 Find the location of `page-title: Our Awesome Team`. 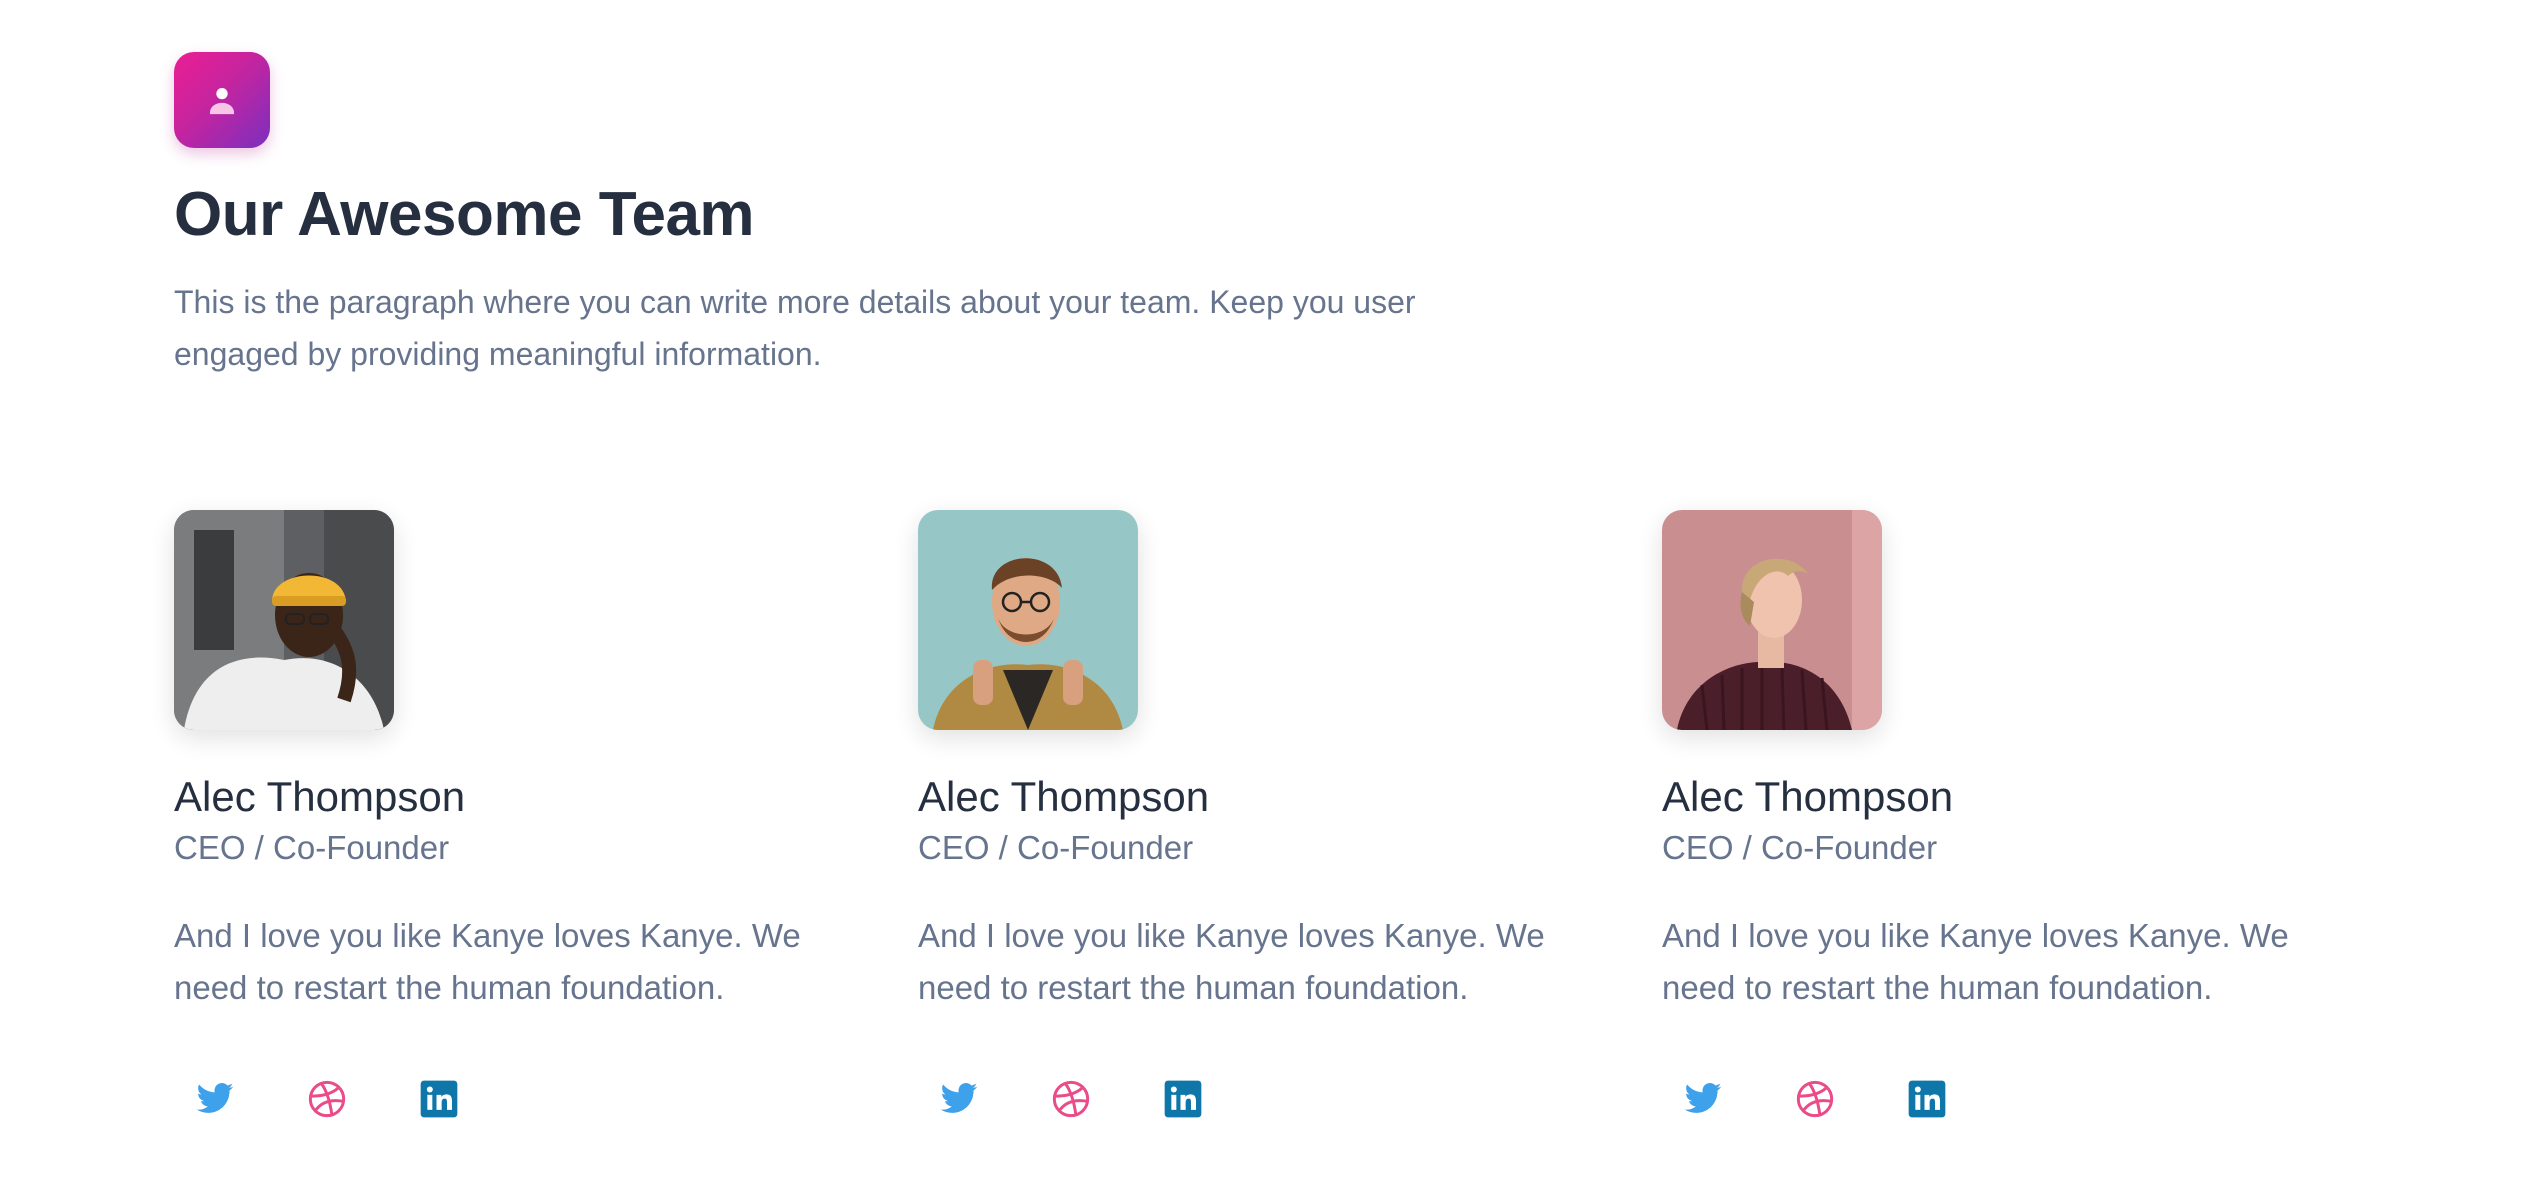

page-title: Our Awesome Team is located at coordinates (464, 214).